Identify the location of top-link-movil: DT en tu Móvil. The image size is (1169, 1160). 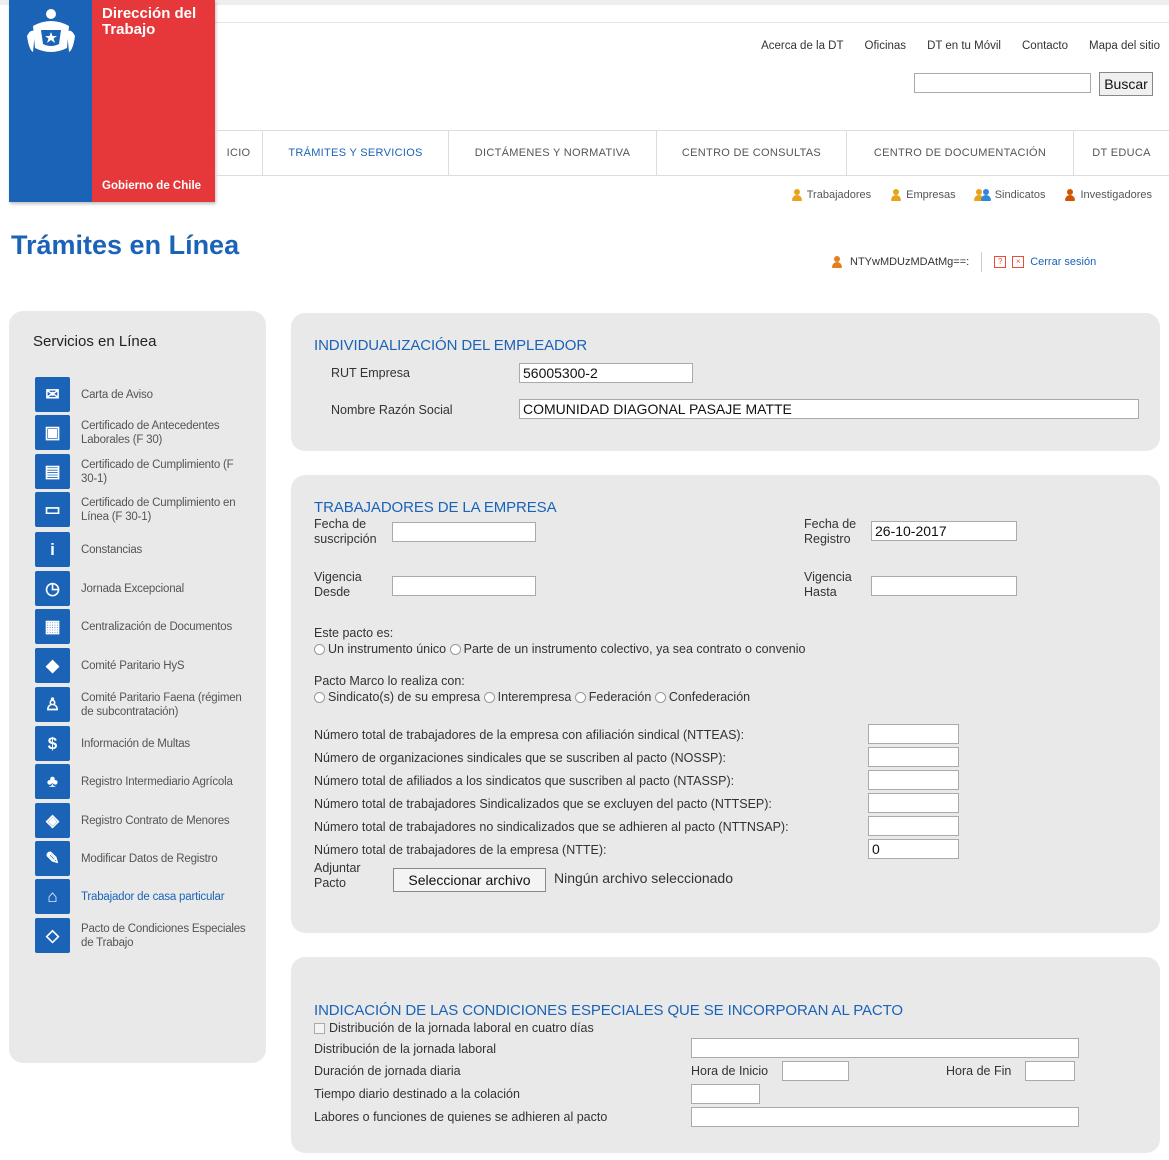
(964, 46).